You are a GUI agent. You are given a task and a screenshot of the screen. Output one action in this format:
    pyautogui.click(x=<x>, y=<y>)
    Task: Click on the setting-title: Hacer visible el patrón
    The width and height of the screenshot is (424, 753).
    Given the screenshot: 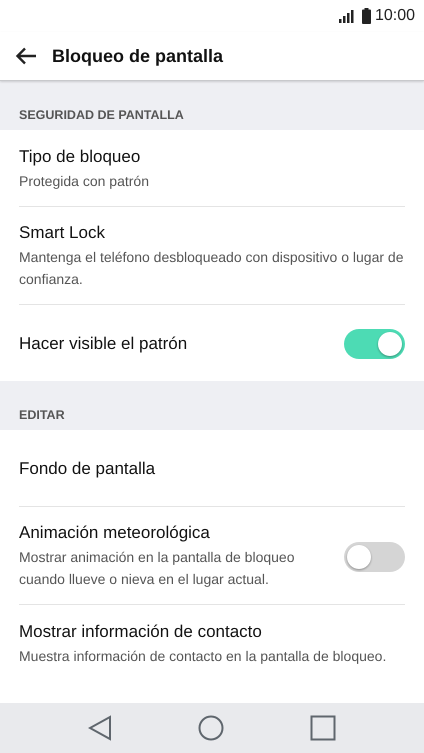 What is the action you would take?
    pyautogui.click(x=103, y=344)
    